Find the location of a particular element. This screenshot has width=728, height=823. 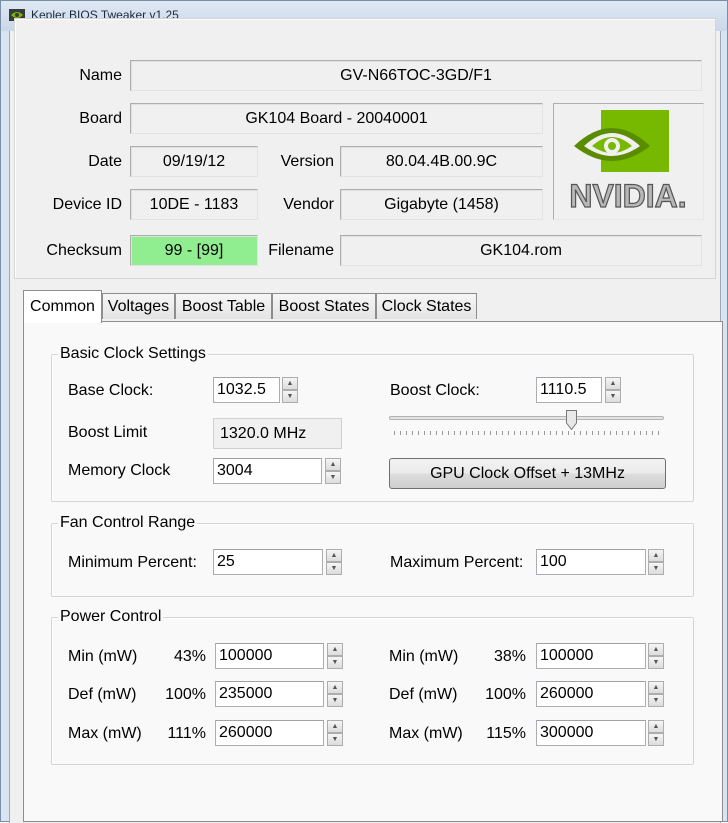

power-left-def-input: 235000 is located at coordinates (269, 694).